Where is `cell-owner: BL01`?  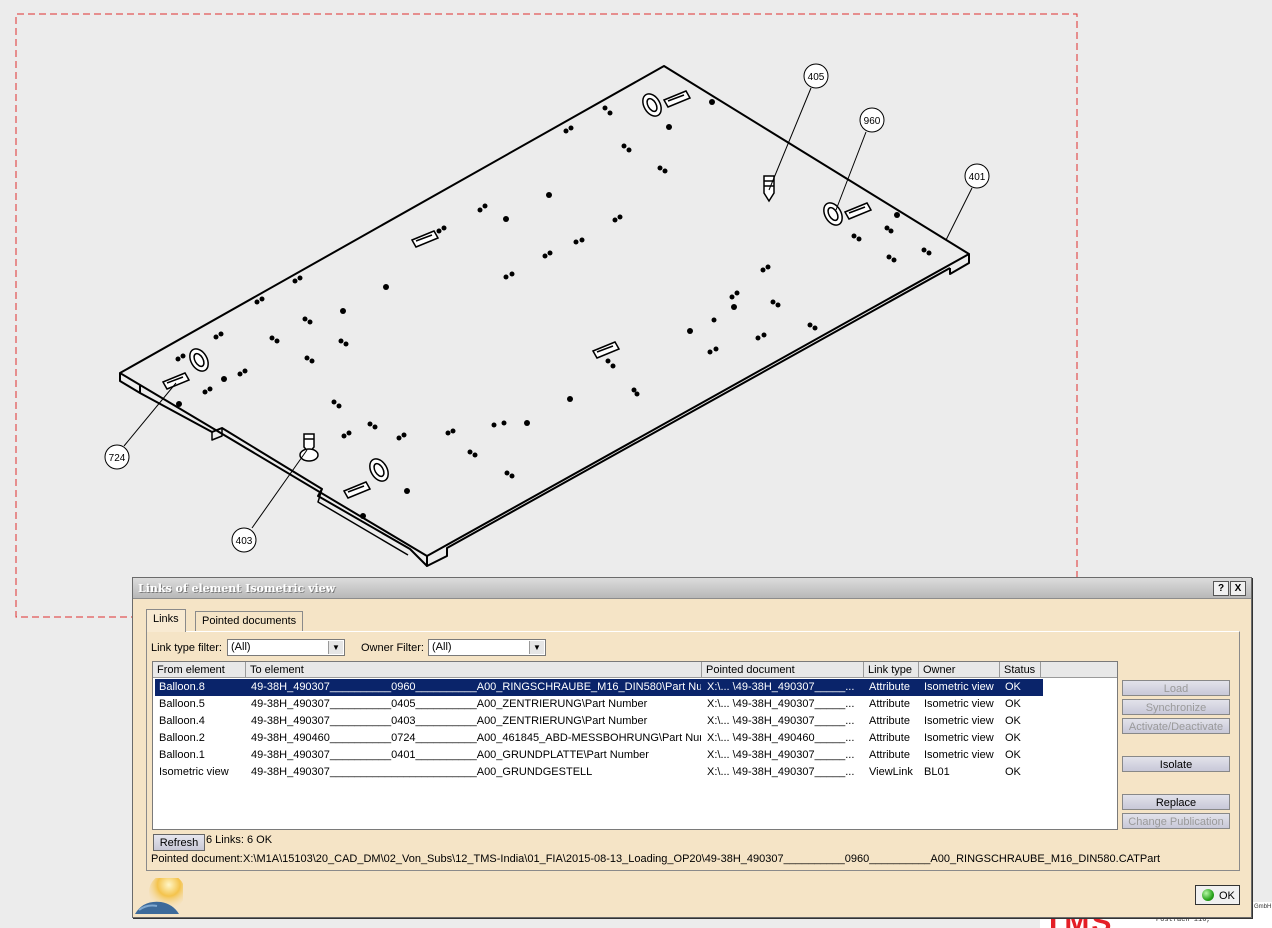
cell-owner: BL01 is located at coordinates (937, 772).